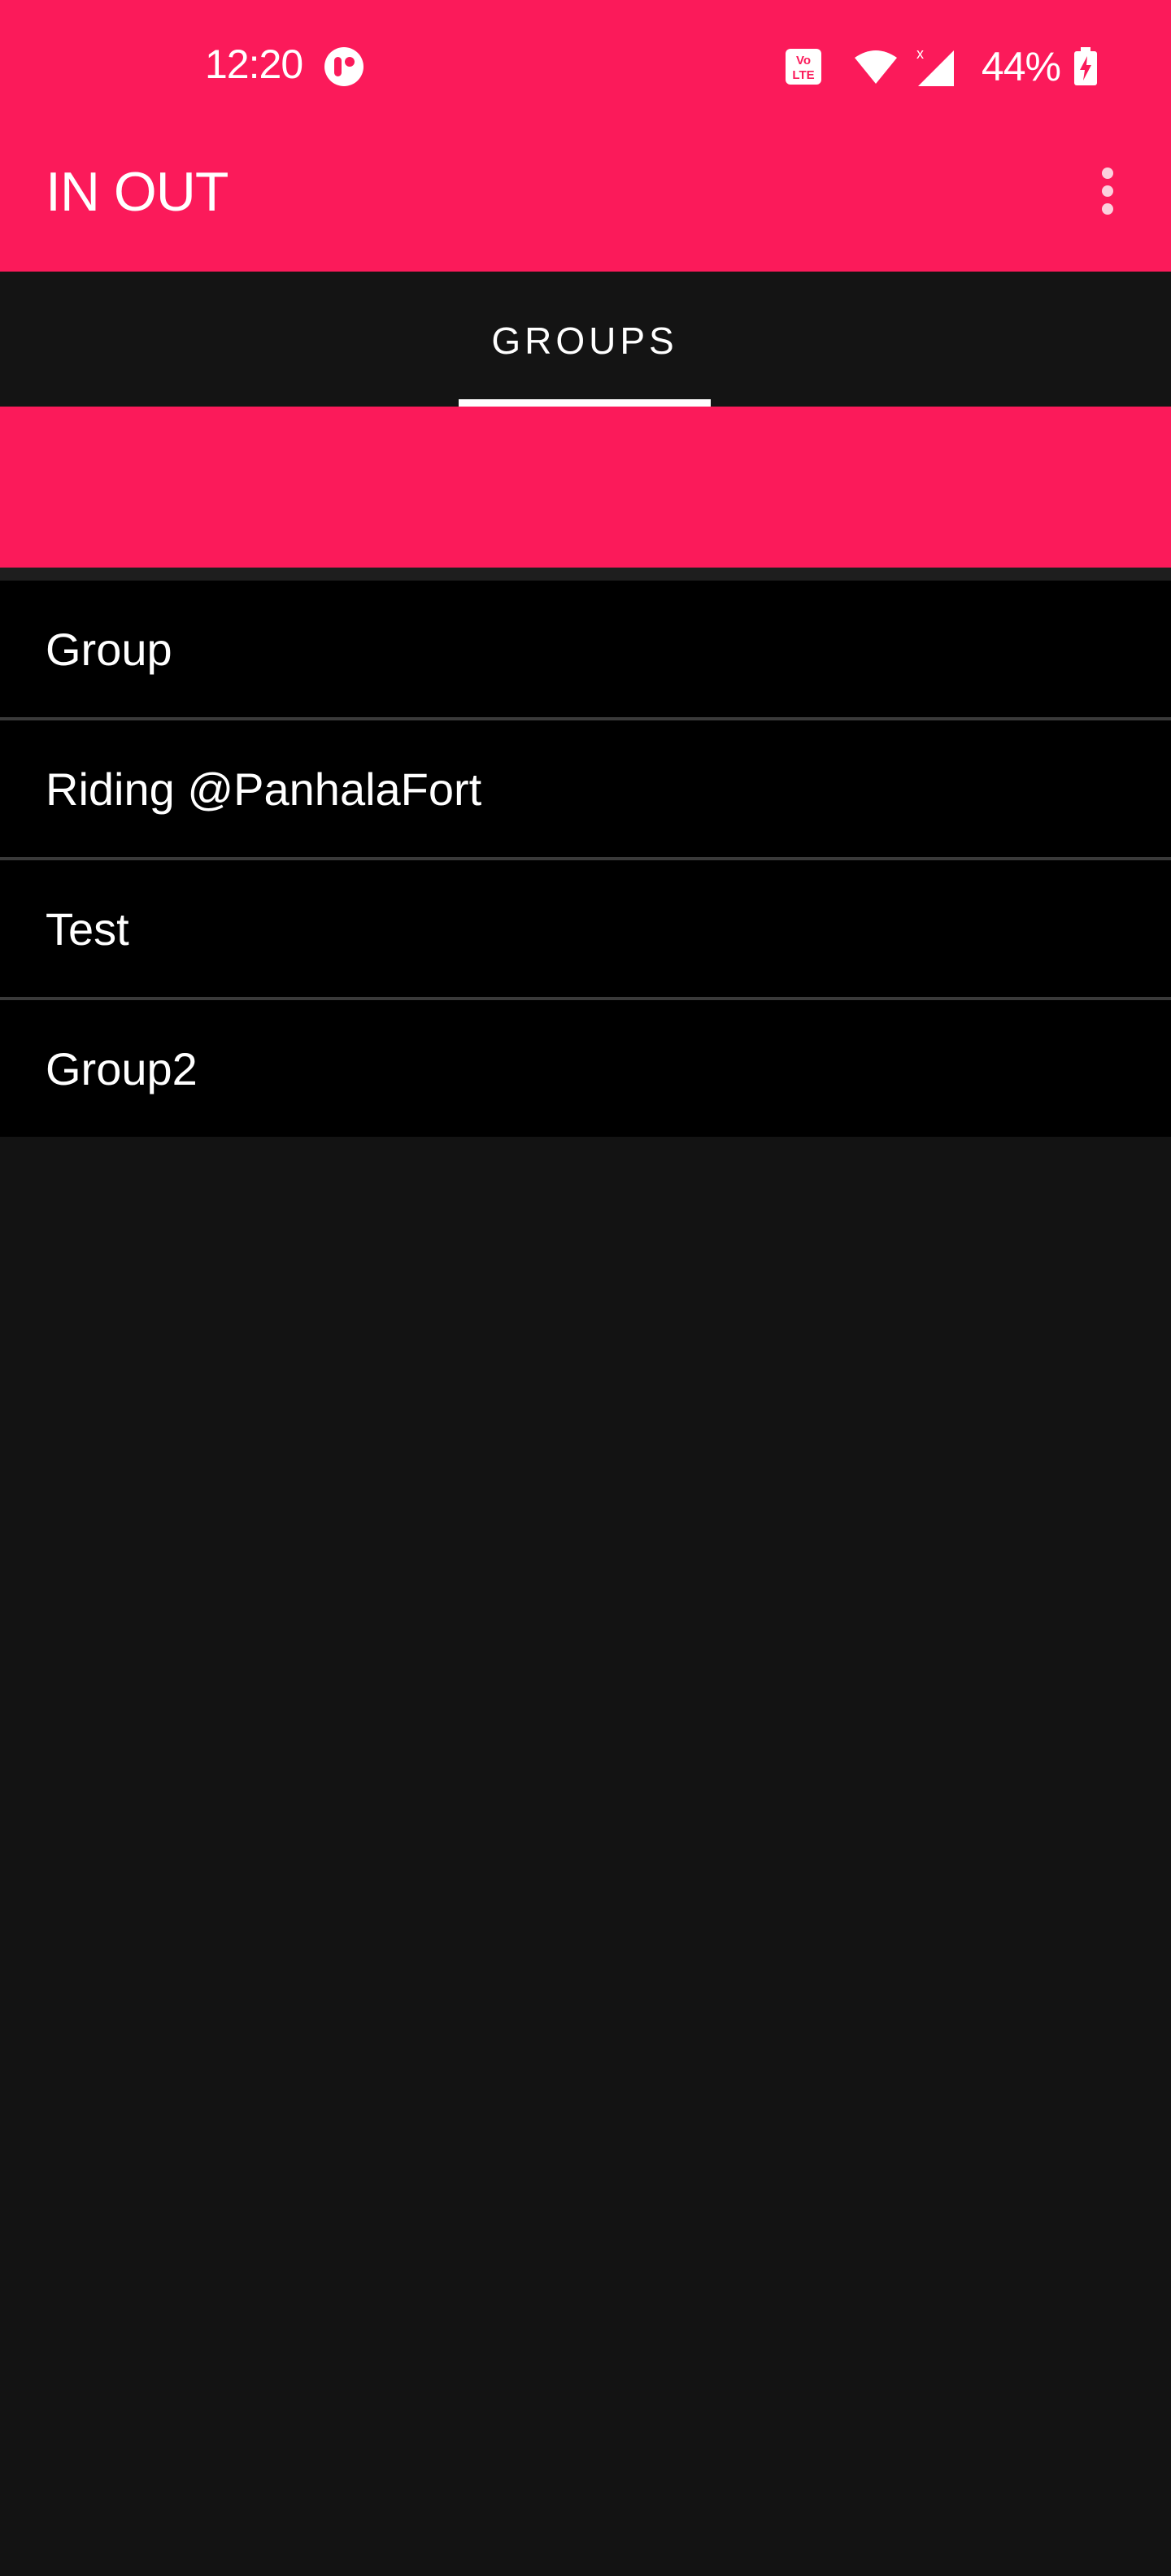 Image resolution: width=1171 pixels, height=2576 pixels. Describe the element at coordinates (137, 192) in the screenshot. I see `app-title: IN OUT` at that location.